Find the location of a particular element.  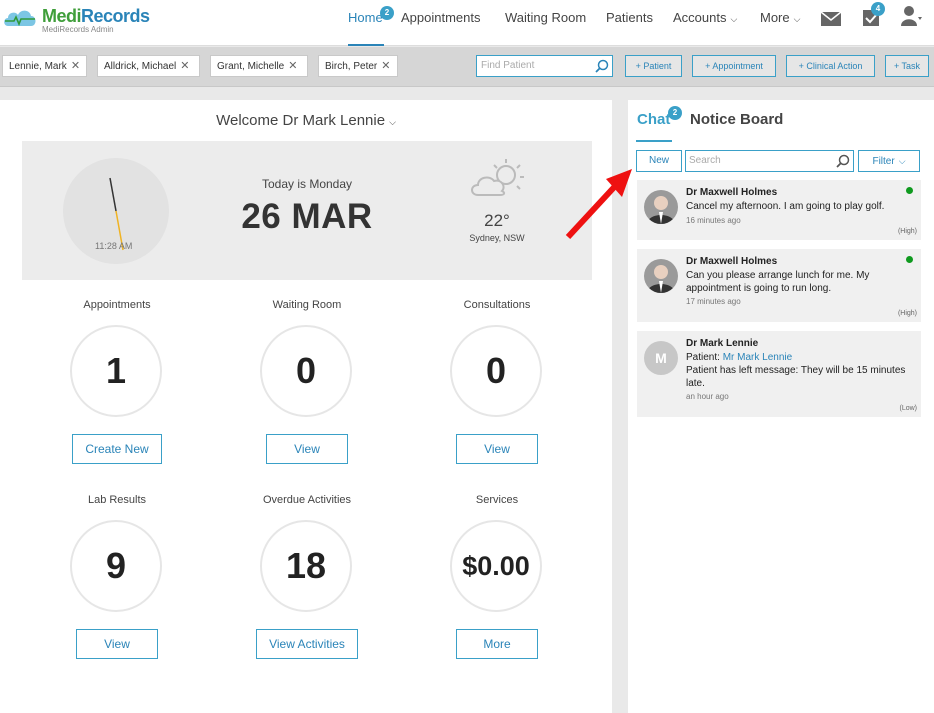

create-new-appointment-button: Create New is located at coordinates (117, 449).